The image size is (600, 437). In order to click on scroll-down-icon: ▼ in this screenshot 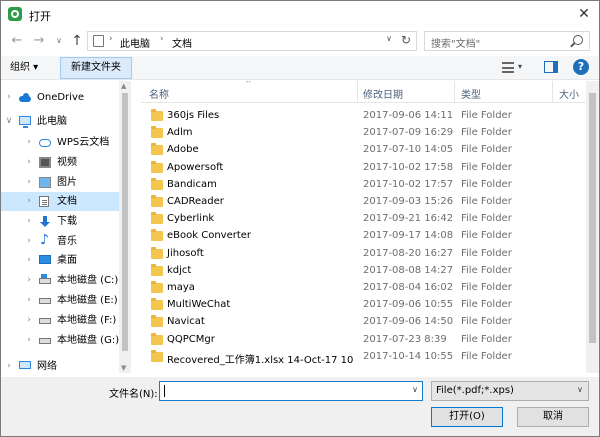, I will do `click(123, 368)`.